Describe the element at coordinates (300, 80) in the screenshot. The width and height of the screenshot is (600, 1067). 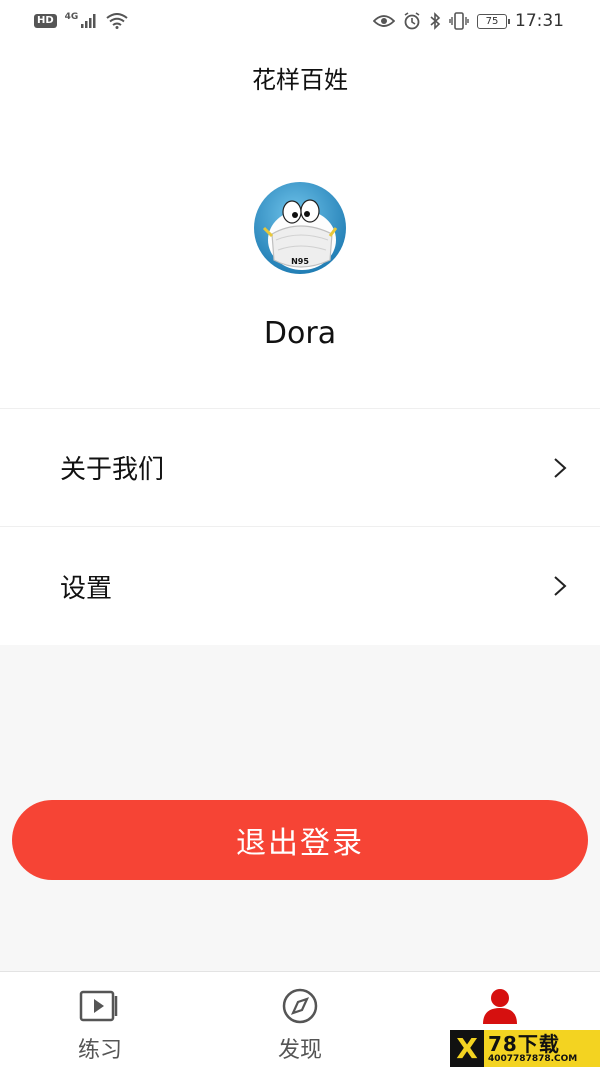
I see `page-title: 花样百姓` at that location.